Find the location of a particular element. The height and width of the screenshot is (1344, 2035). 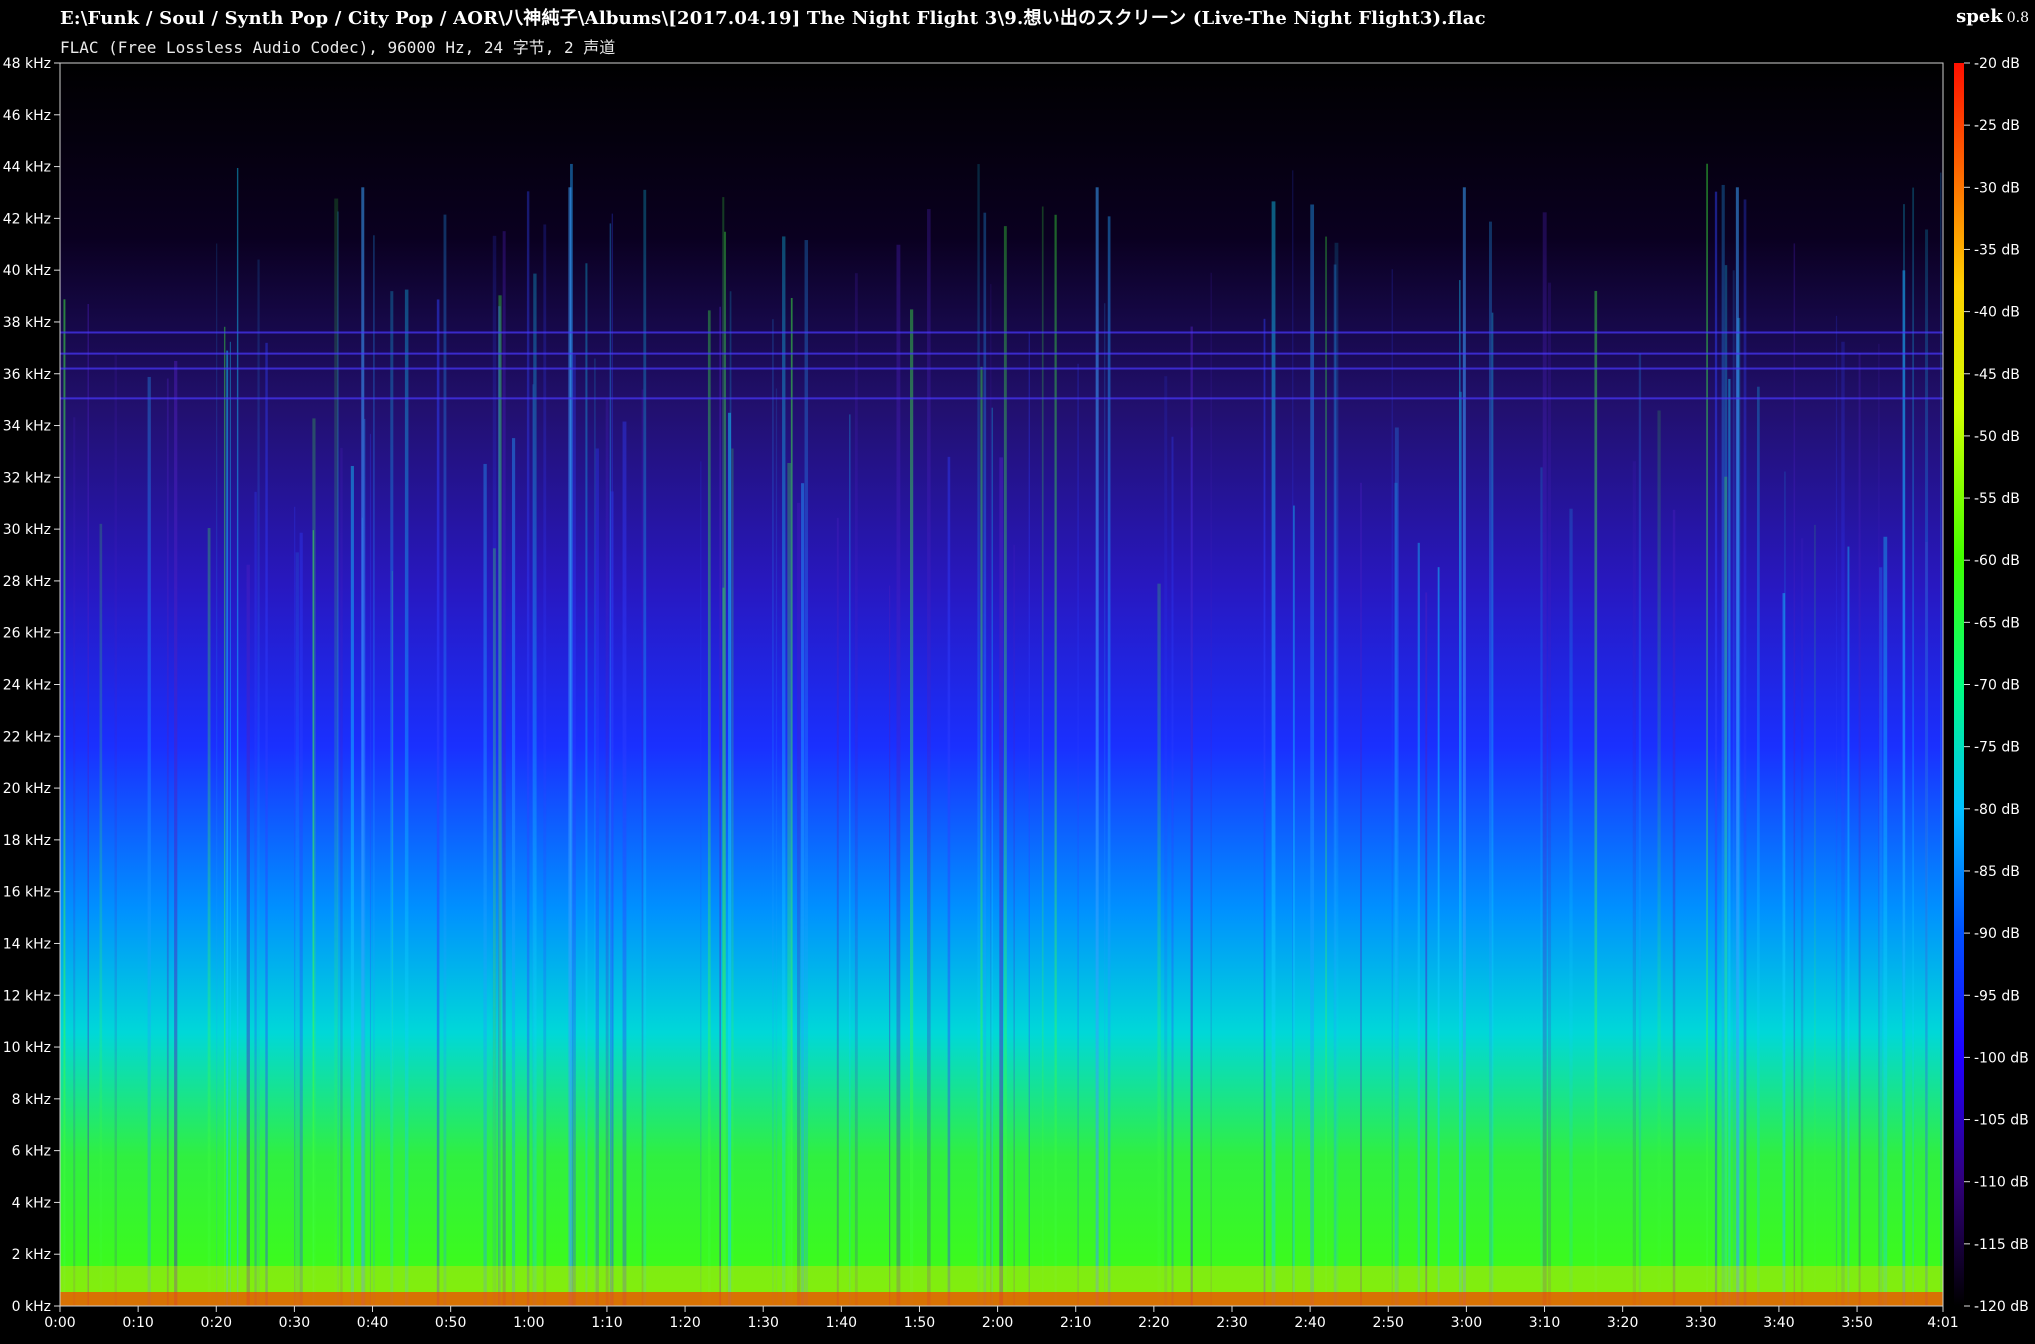

time-tick-label: 2:30 is located at coordinates (1231, 1323).